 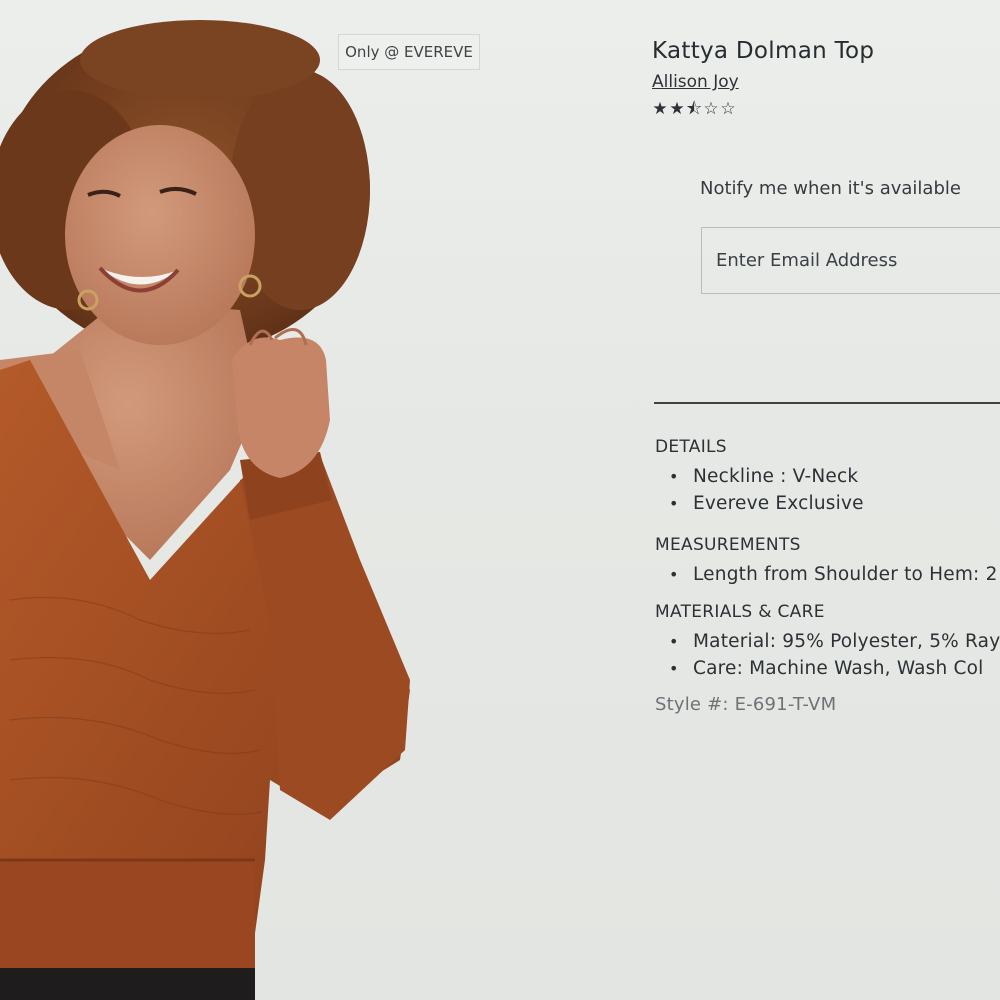 What do you see at coordinates (695, 109) in the screenshot?
I see `star-half-icon: ⯪` at bounding box center [695, 109].